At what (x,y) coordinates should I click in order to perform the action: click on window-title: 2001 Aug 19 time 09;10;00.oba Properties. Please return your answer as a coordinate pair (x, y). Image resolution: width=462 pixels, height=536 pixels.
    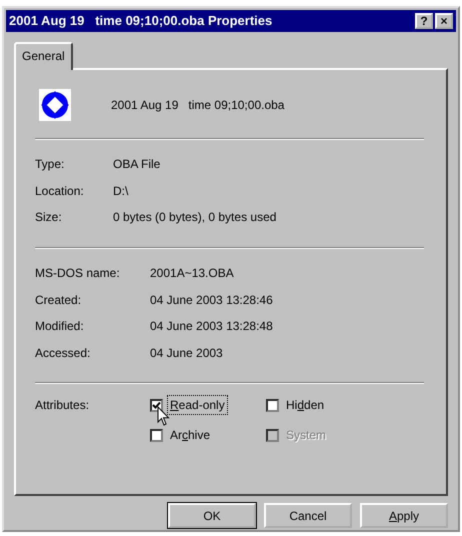
    Looking at the image, I should click on (140, 21).